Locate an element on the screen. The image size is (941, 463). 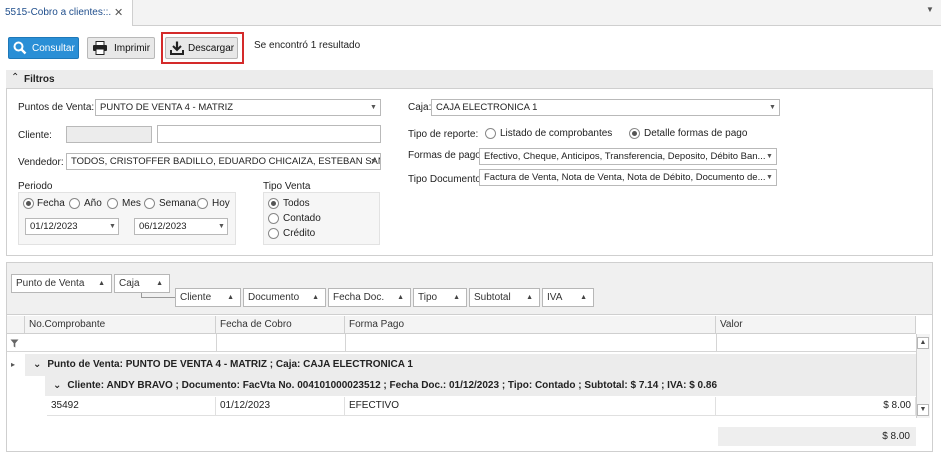
cliente-name-field is located at coordinates (269, 134).